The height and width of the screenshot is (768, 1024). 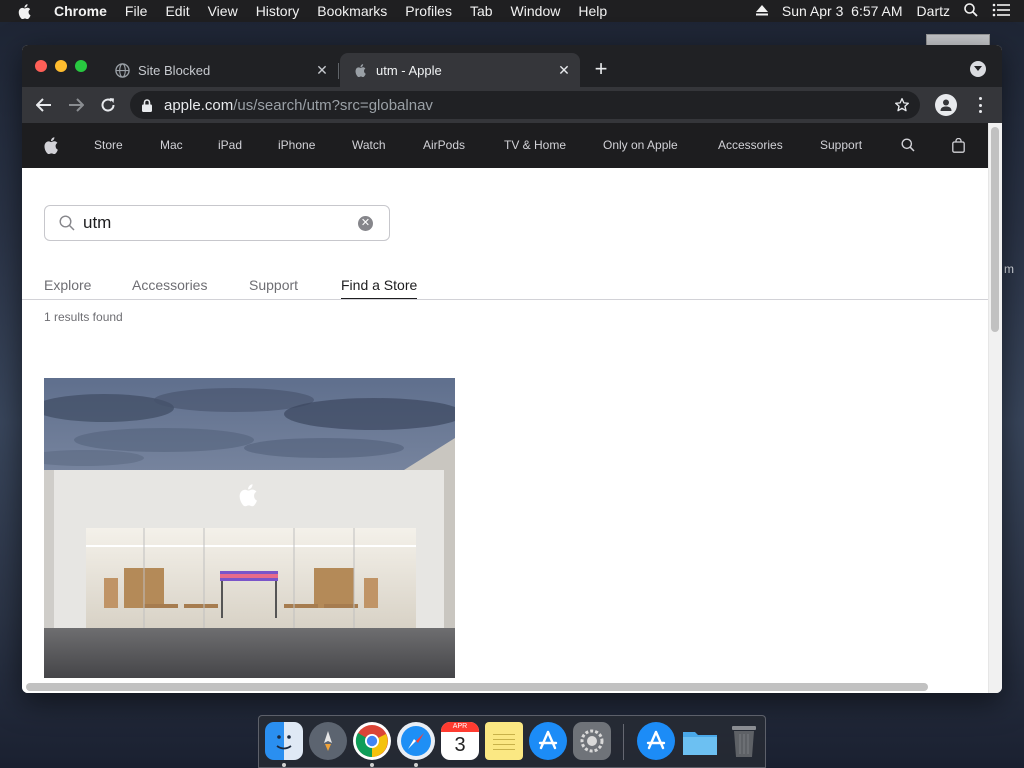 I want to click on tab-site-blocked: Site Blocked ✕, so click(x=220, y=70).